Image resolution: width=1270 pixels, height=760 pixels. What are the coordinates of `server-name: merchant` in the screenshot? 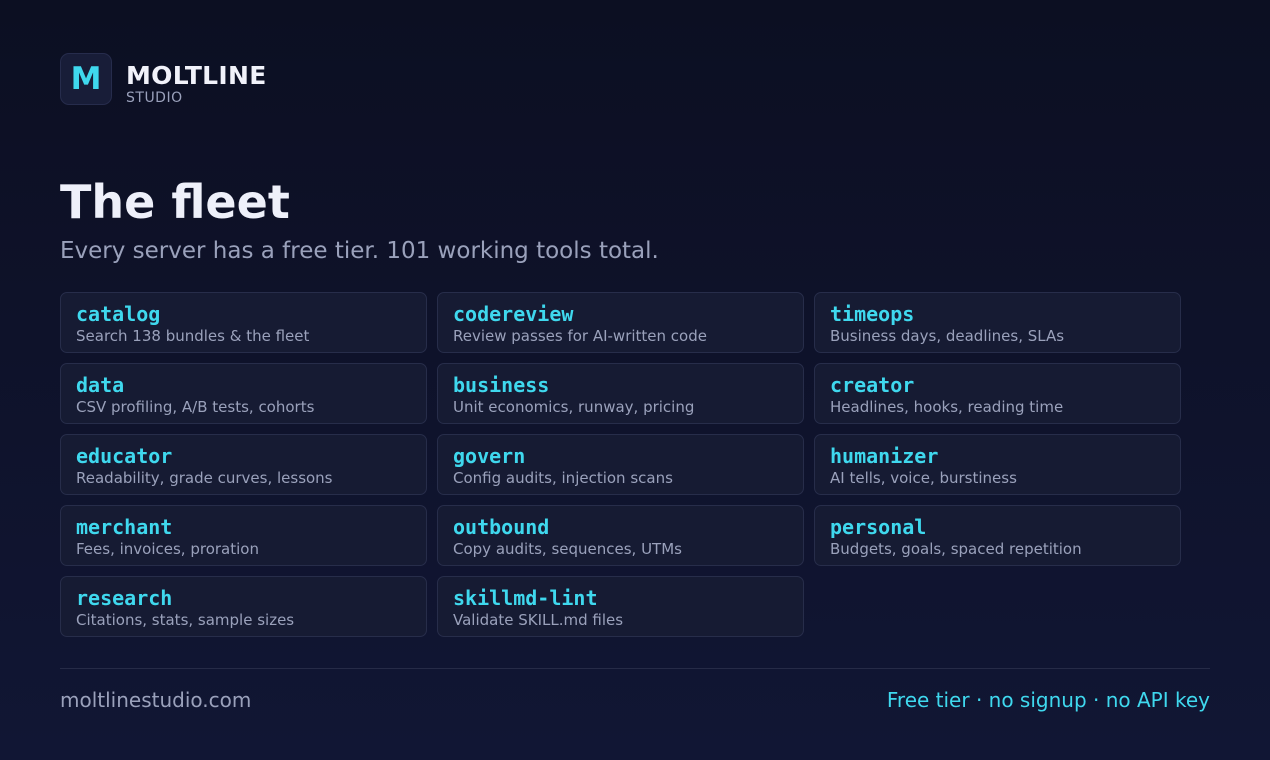 It's located at (124, 527).